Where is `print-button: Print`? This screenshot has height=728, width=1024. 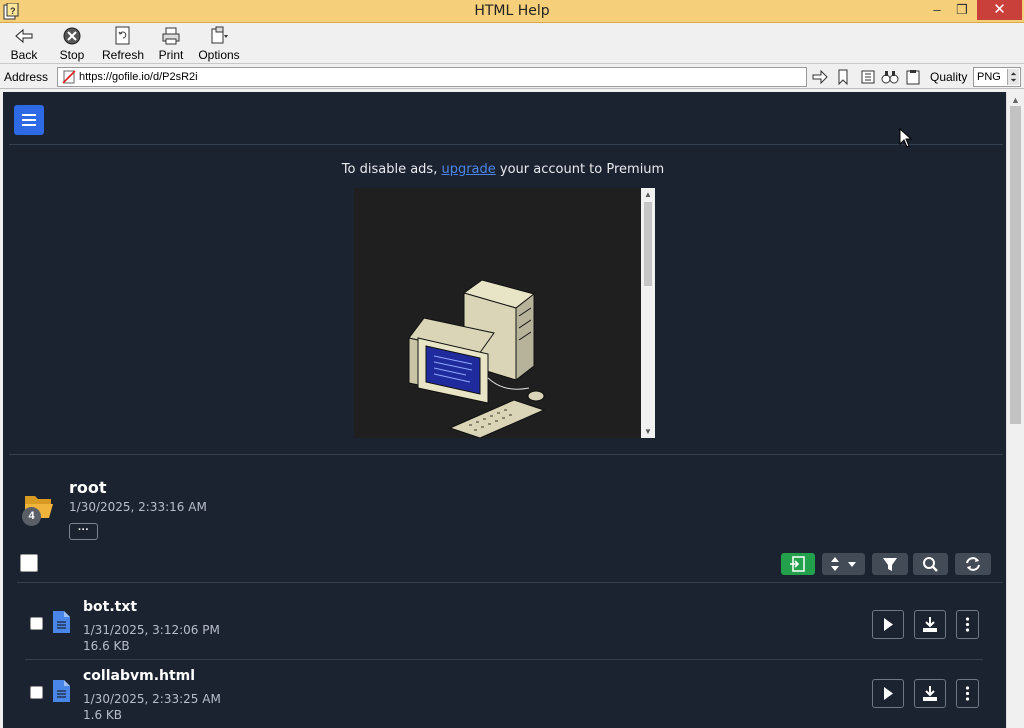
print-button: Print is located at coordinates (171, 44).